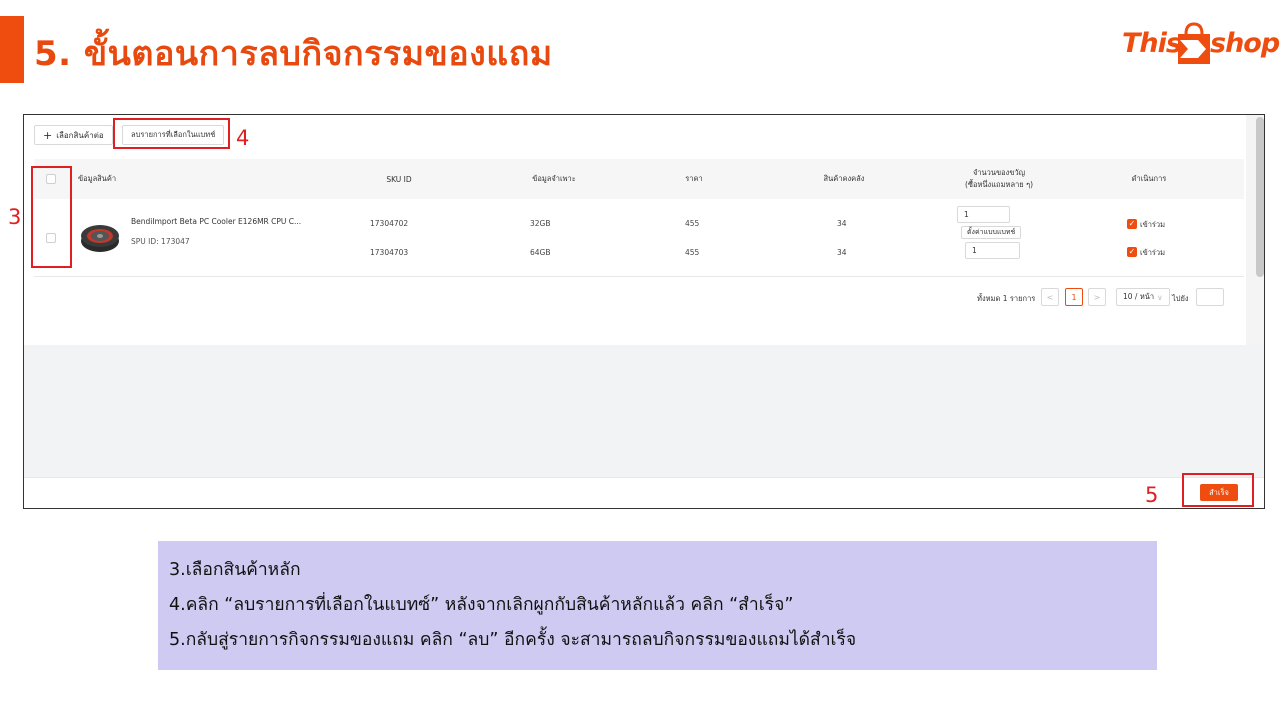  What do you see at coordinates (1180, 298) in the screenshot?
I see `goto-label: ไปยัง` at bounding box center [1180, 298].